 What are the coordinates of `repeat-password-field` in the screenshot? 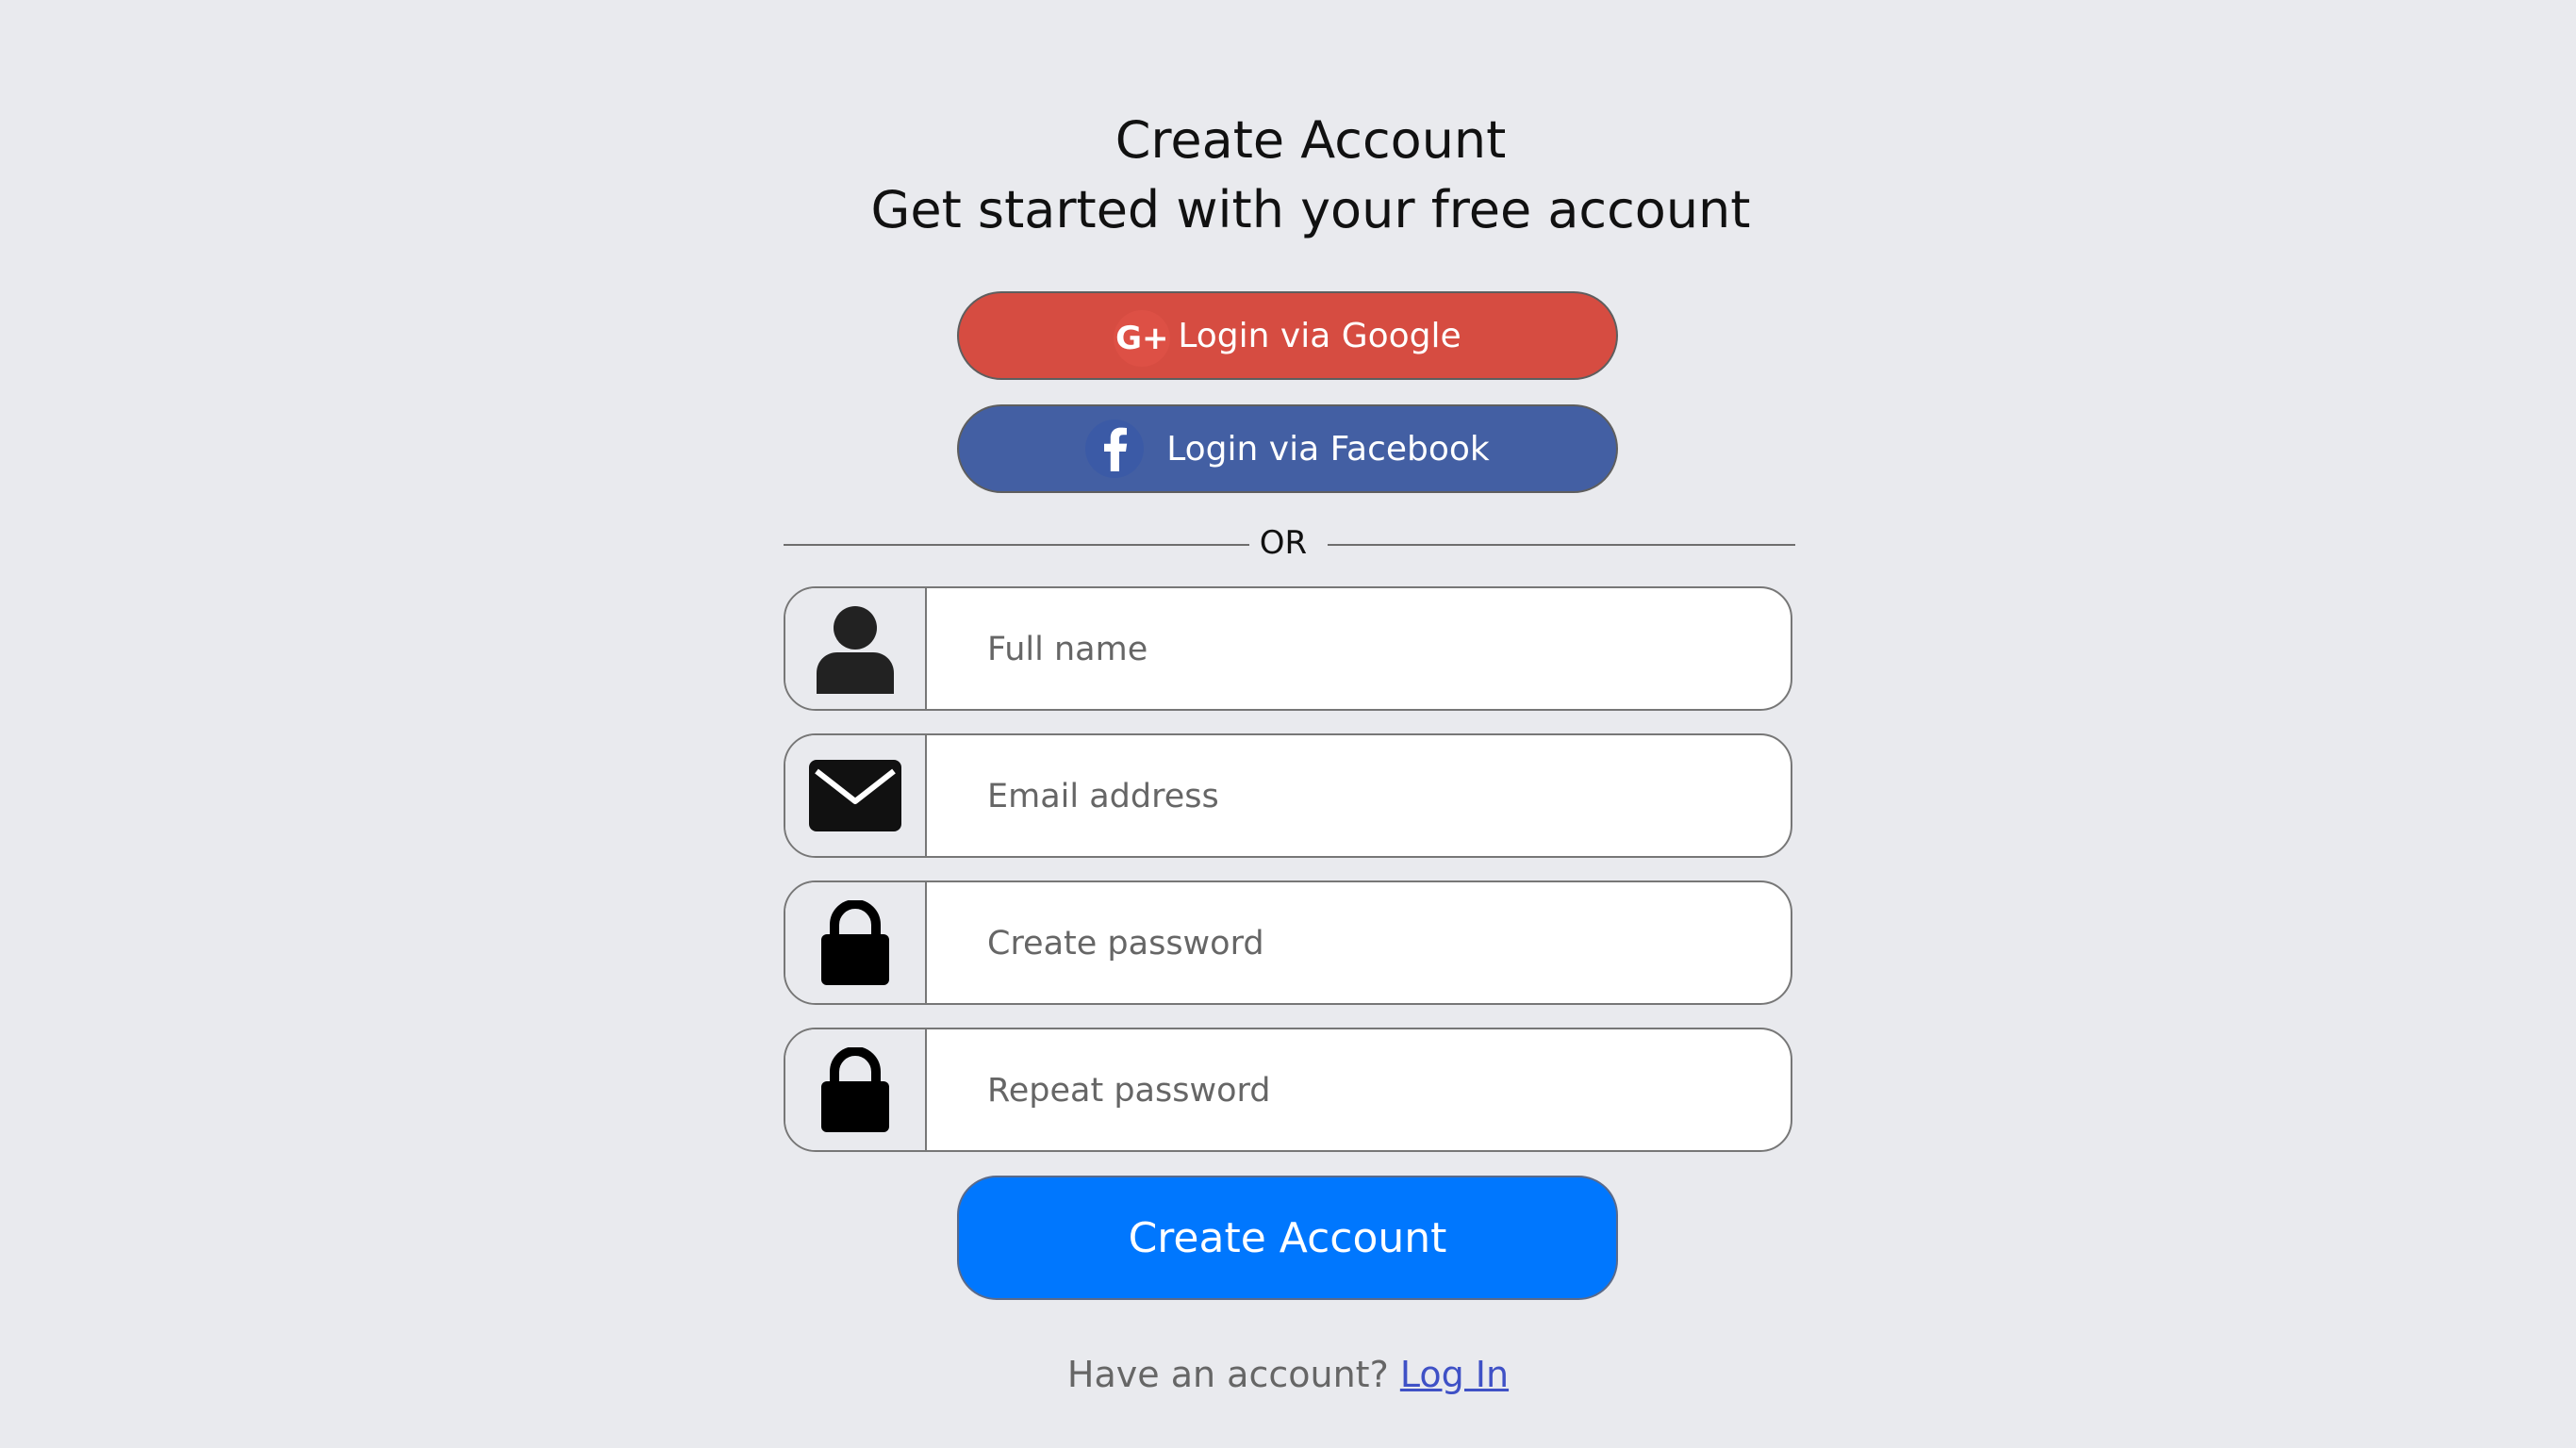 It's located at (1288, 1090).